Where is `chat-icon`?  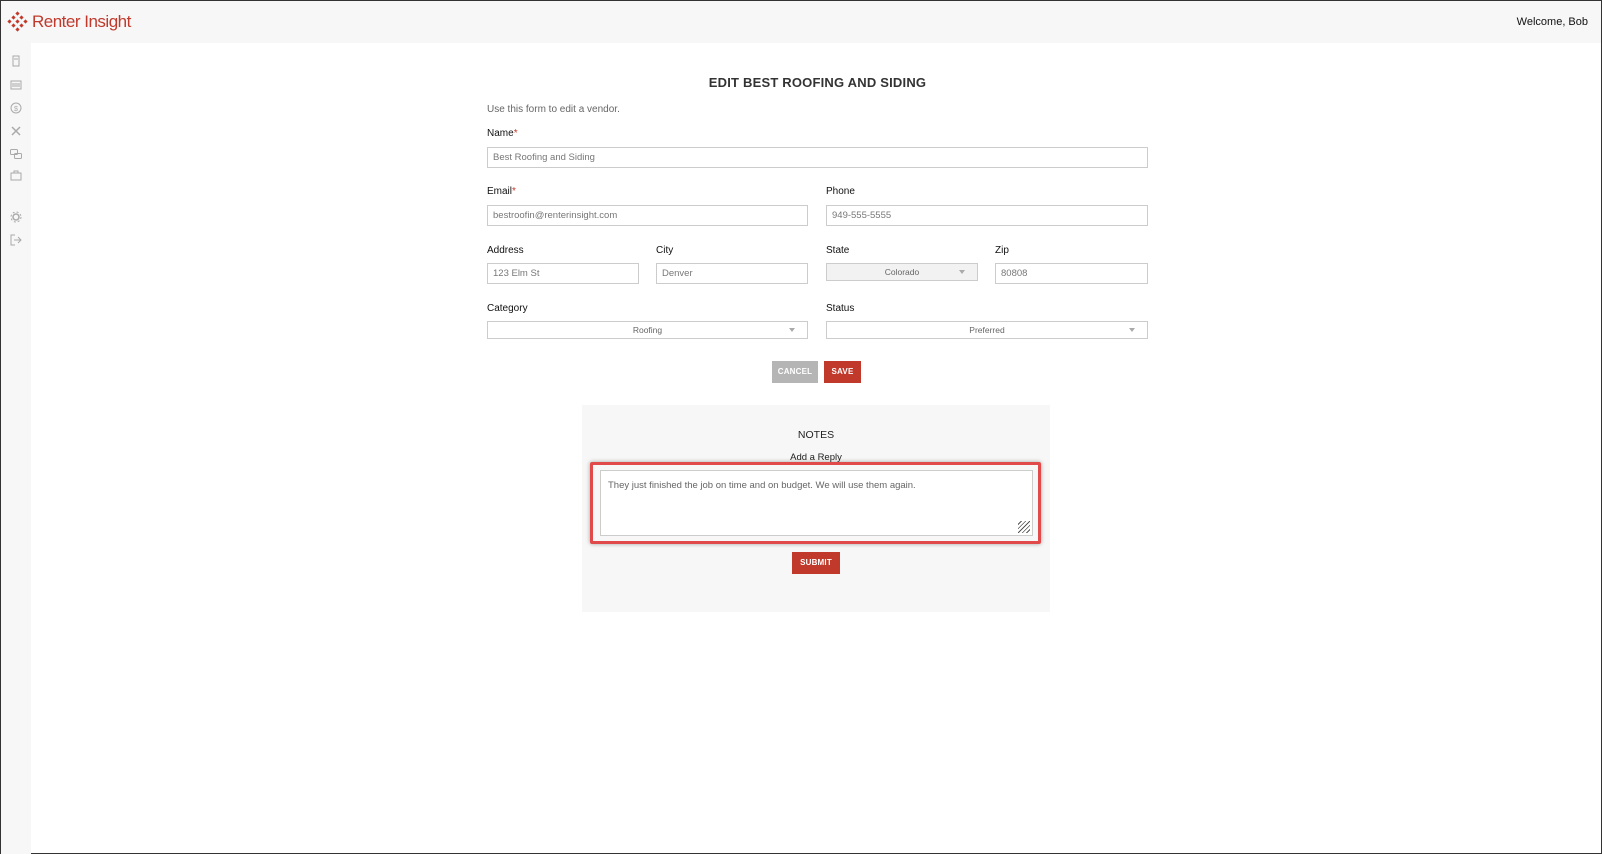 chat-icon is located at coordinates (16, 154).